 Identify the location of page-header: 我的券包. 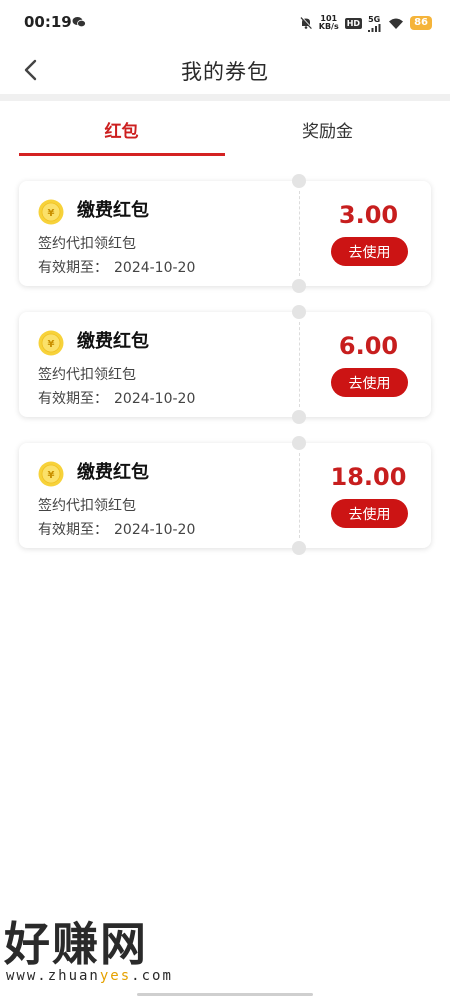
(225, 70).